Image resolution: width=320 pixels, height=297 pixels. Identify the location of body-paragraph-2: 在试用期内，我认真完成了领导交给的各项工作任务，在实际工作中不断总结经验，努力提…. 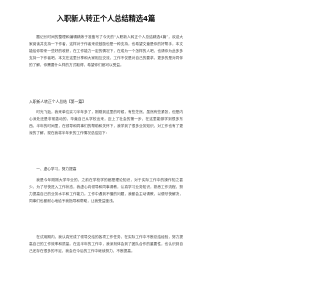
(106, 244).